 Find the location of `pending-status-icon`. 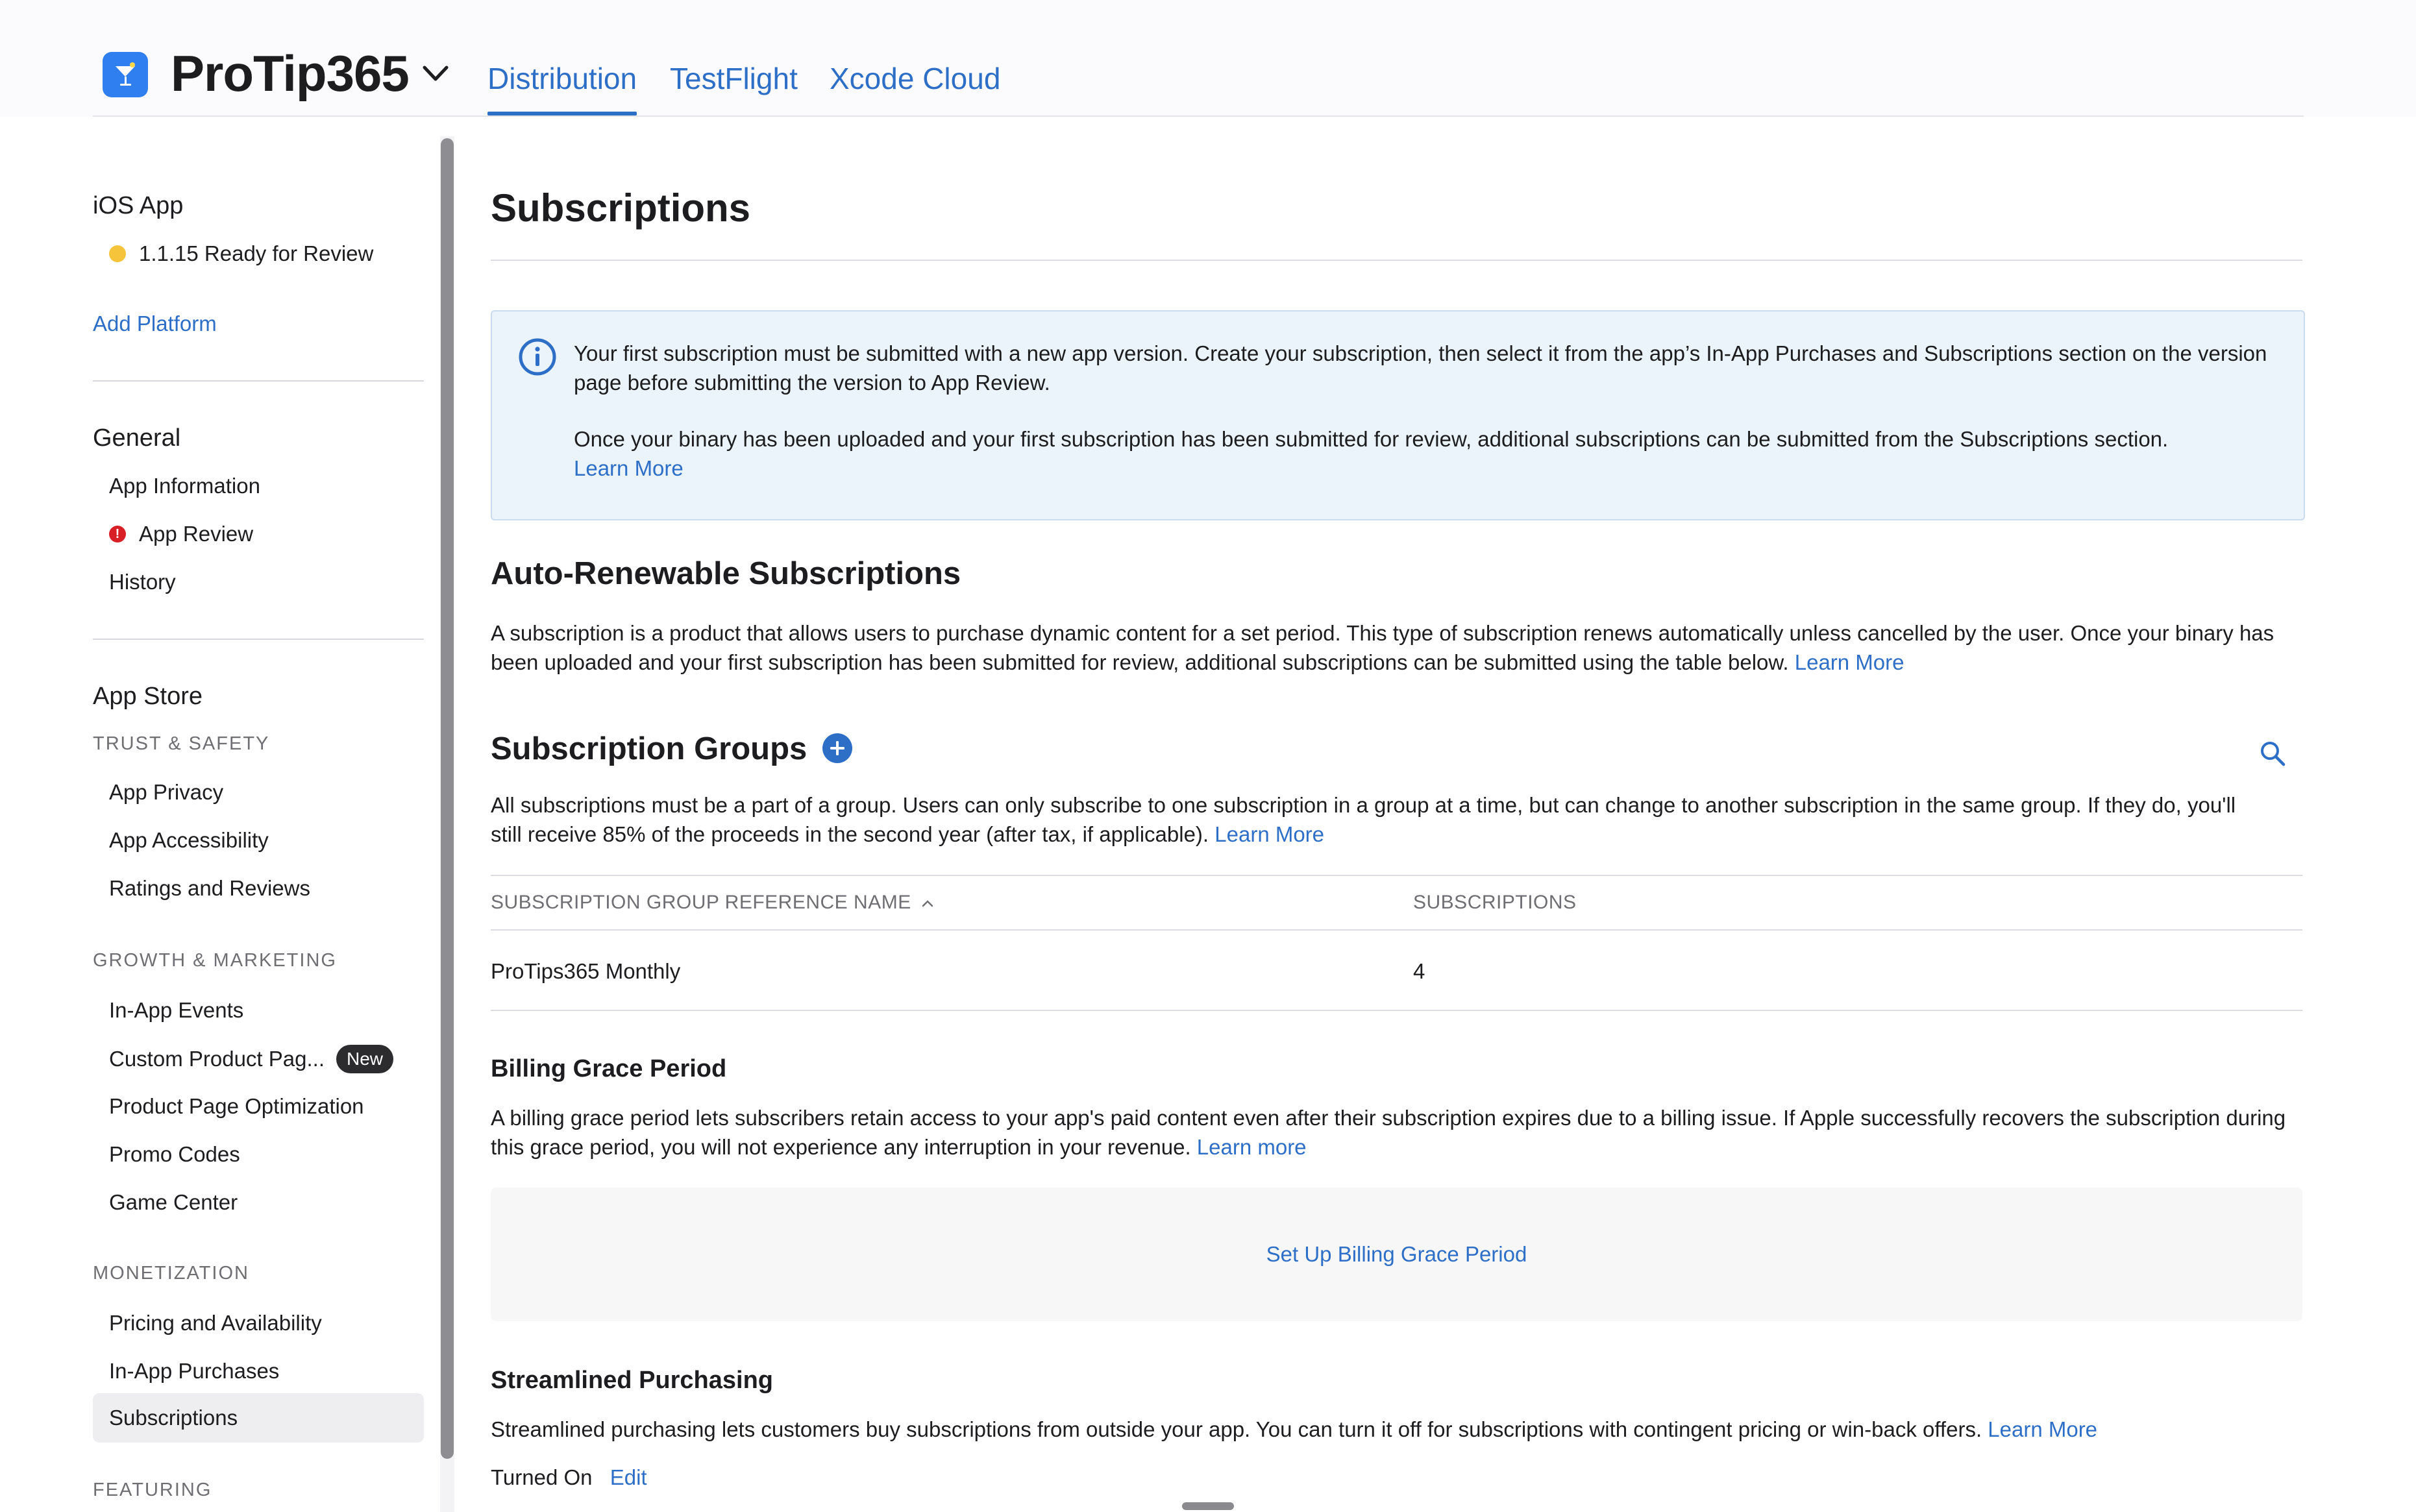

pending-status-icon is located at coordinates (117, 253).